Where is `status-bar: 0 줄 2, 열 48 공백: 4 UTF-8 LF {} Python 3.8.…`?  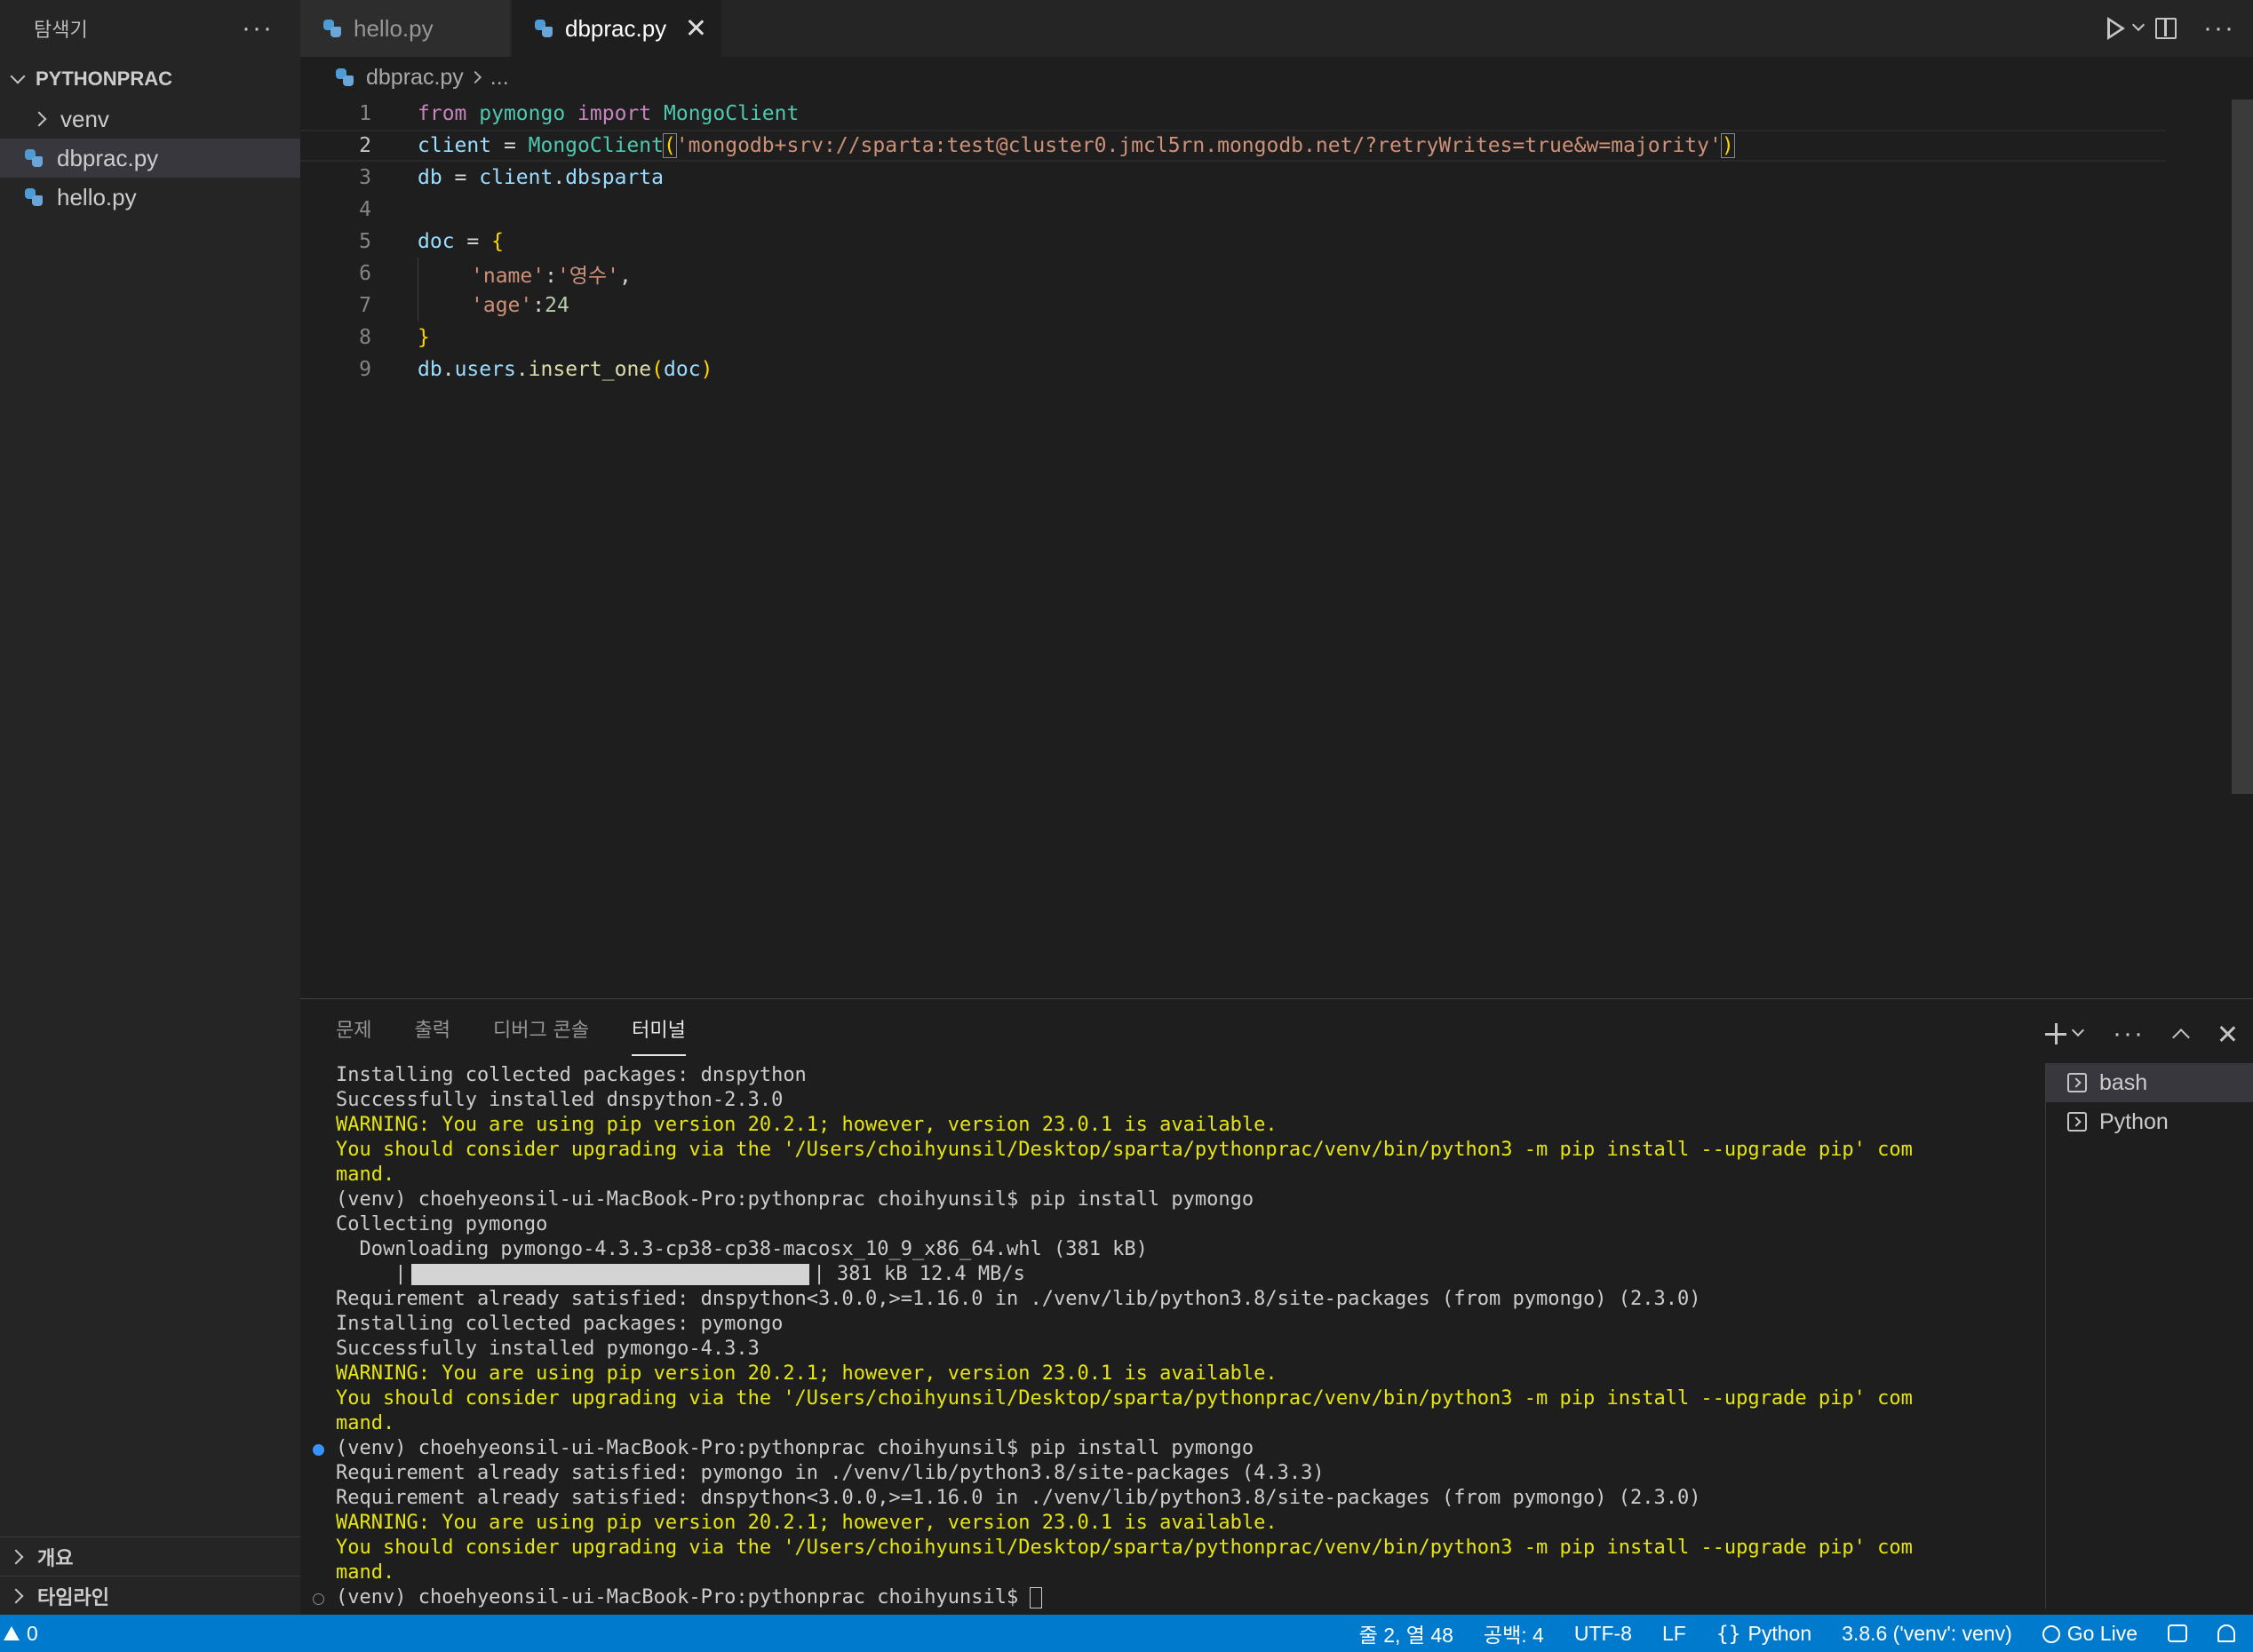
status-bar: 0 줄 2, 열 48 공백: 4 UTF-8 LF {} Python 3.8.… is located at coordinates (1126, 1633).